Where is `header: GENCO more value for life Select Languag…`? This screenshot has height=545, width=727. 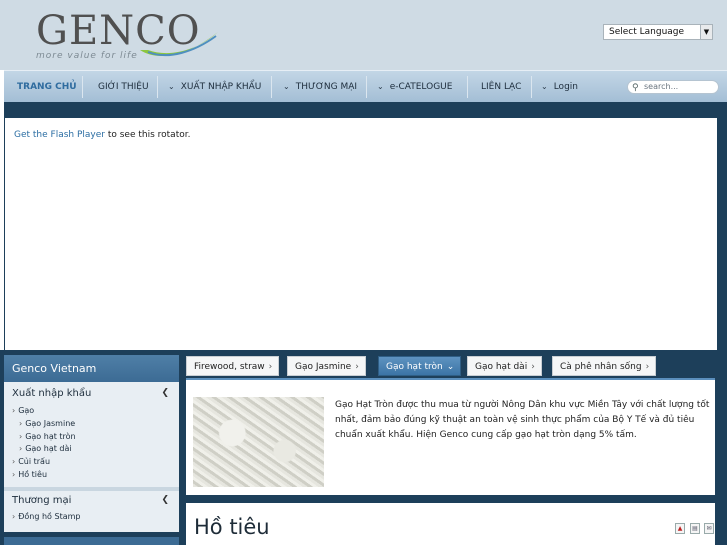
header: GENCO more value for life Select Languag… is located at coordinates (363, 35).